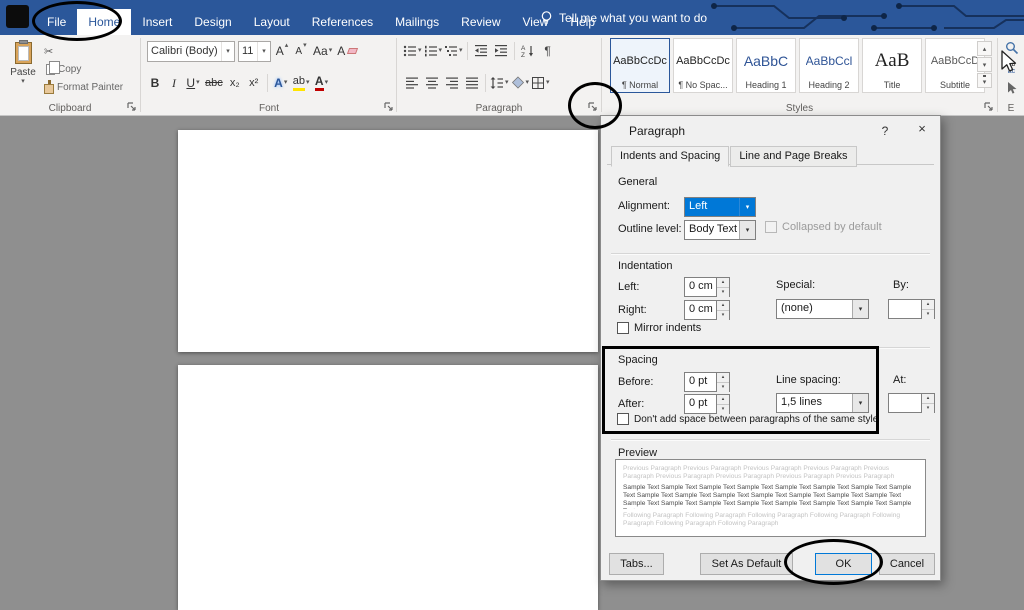 The image size is (1024, 610). I want to click on ribbon-tab-references: References, so click(342, 22).